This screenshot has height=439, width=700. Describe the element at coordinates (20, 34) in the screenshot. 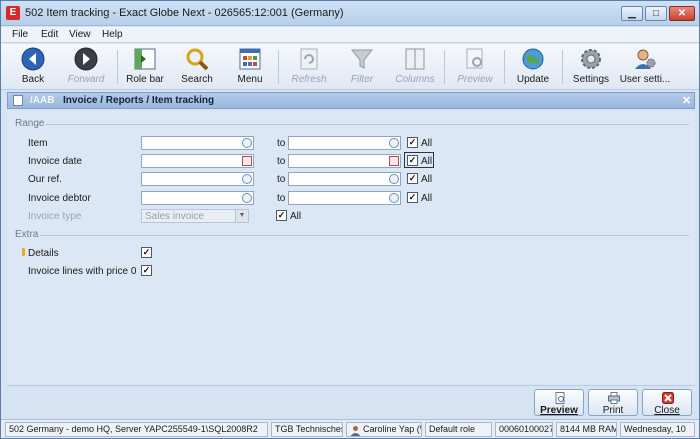

I see `menu-file: File` at that location.